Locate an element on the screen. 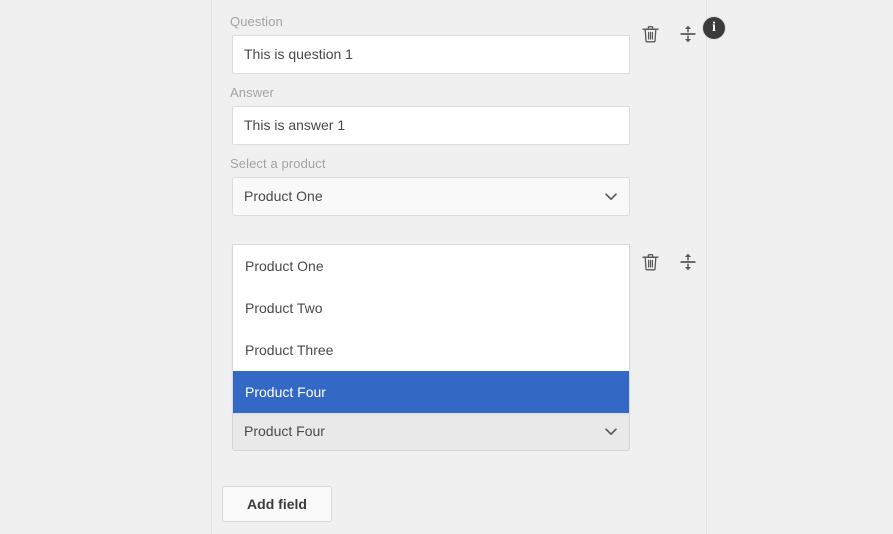  field-label-select-product: Select a product is located at coordinates (278, 163).